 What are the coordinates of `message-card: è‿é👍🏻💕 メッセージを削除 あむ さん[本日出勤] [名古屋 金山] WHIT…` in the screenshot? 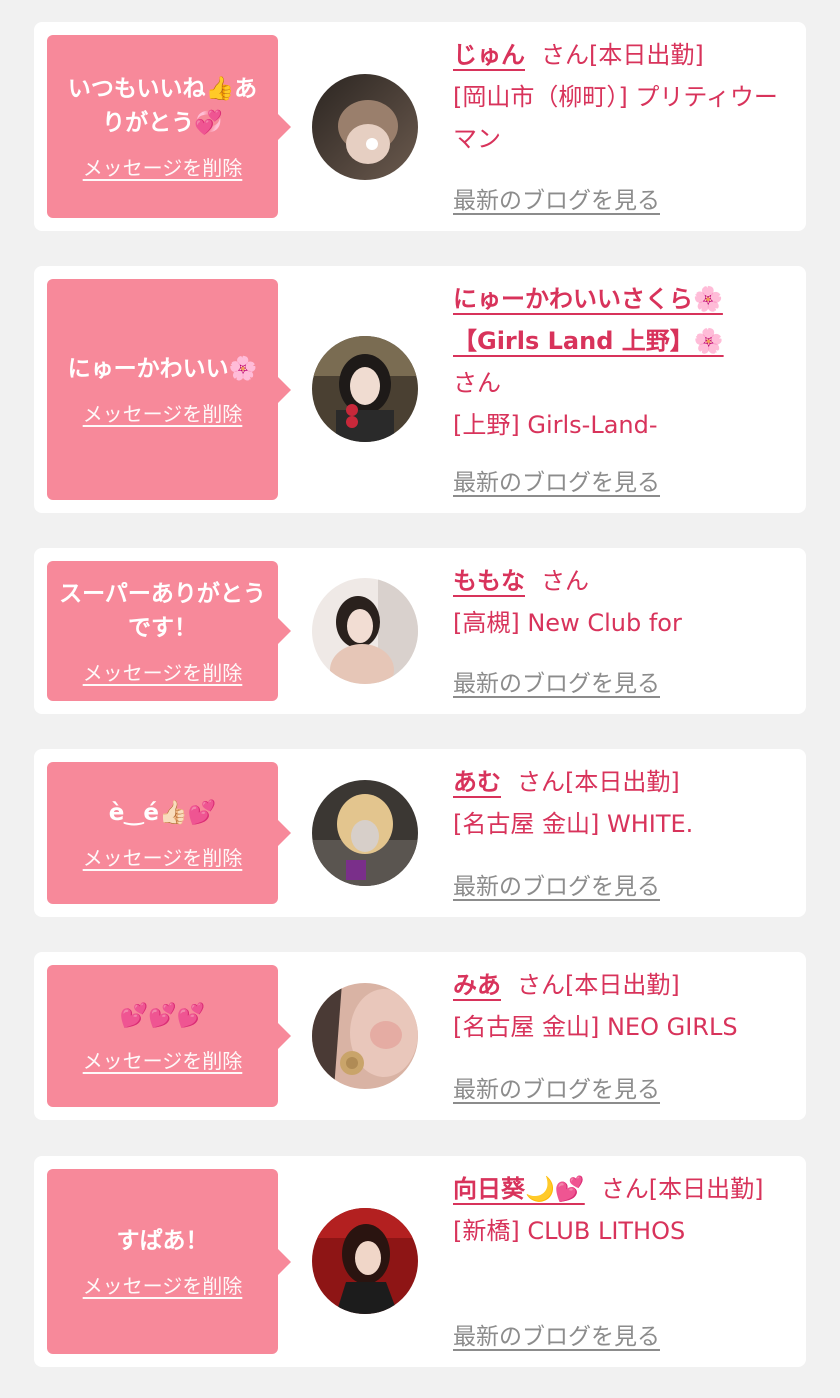 It's located at (420, 833).